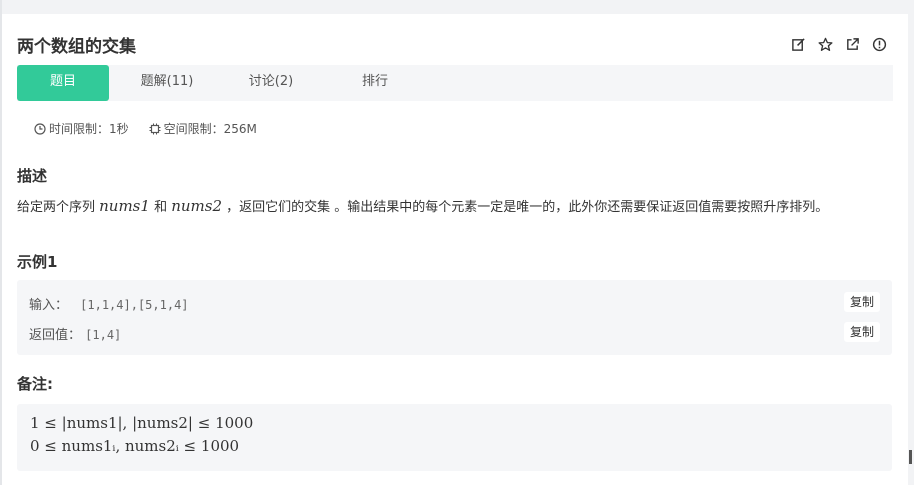 The width and height of the screenshot is (914, 485). What do you see at coordinates (142, 423) in the screenshot?
I see `note-constraint-1: 1 ≤ |nums1|, |nums2| ≤ 1000` at bounding box center [142, 423].